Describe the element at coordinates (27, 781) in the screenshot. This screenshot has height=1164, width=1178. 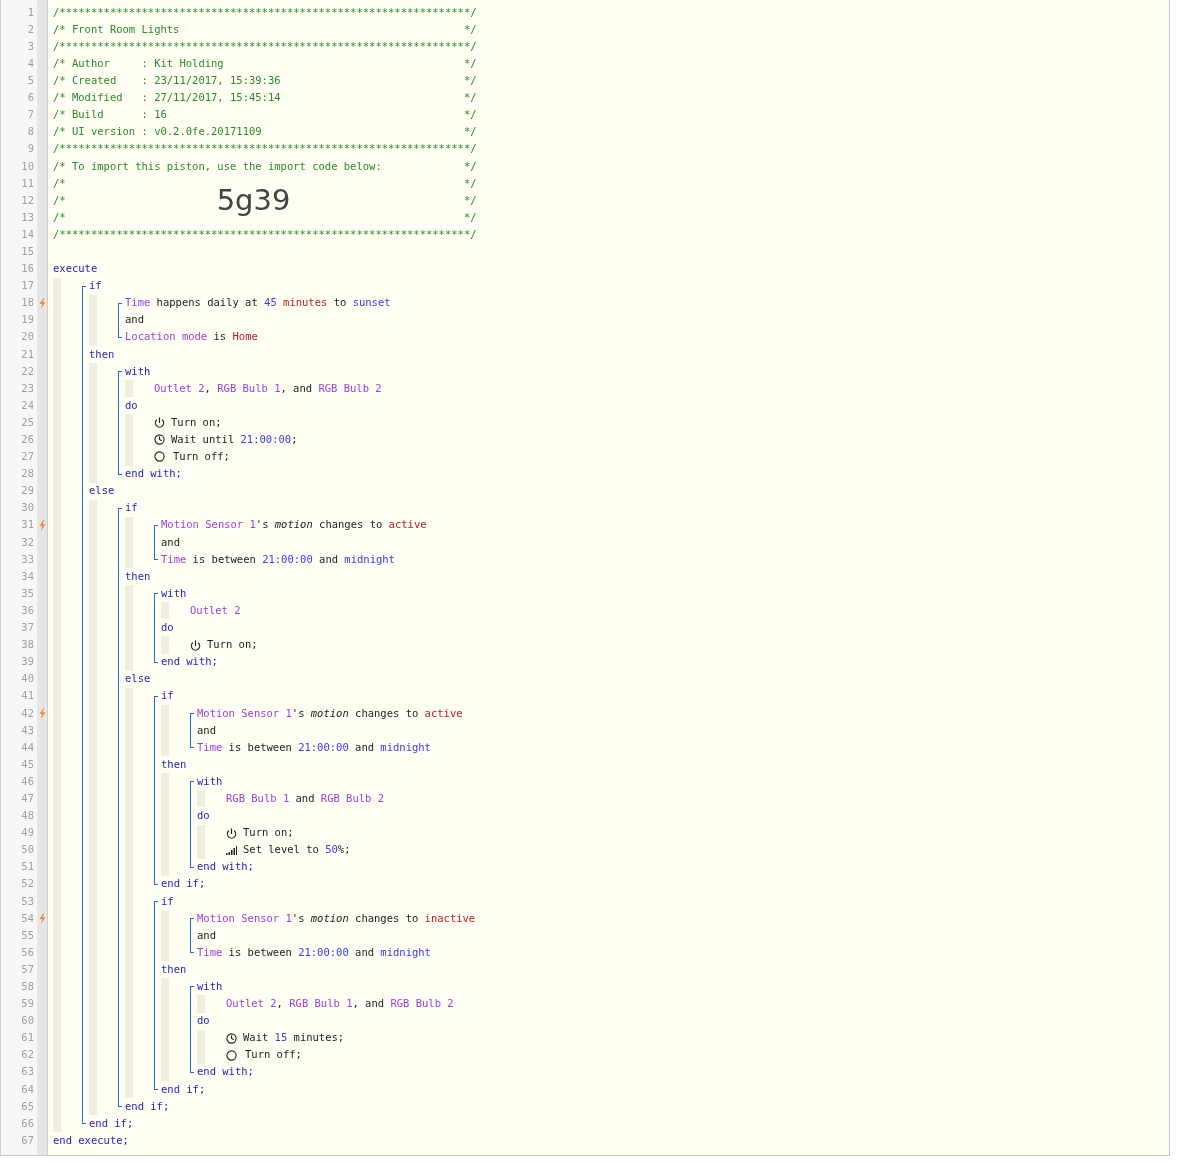
I see `line-number: 46` at that location.